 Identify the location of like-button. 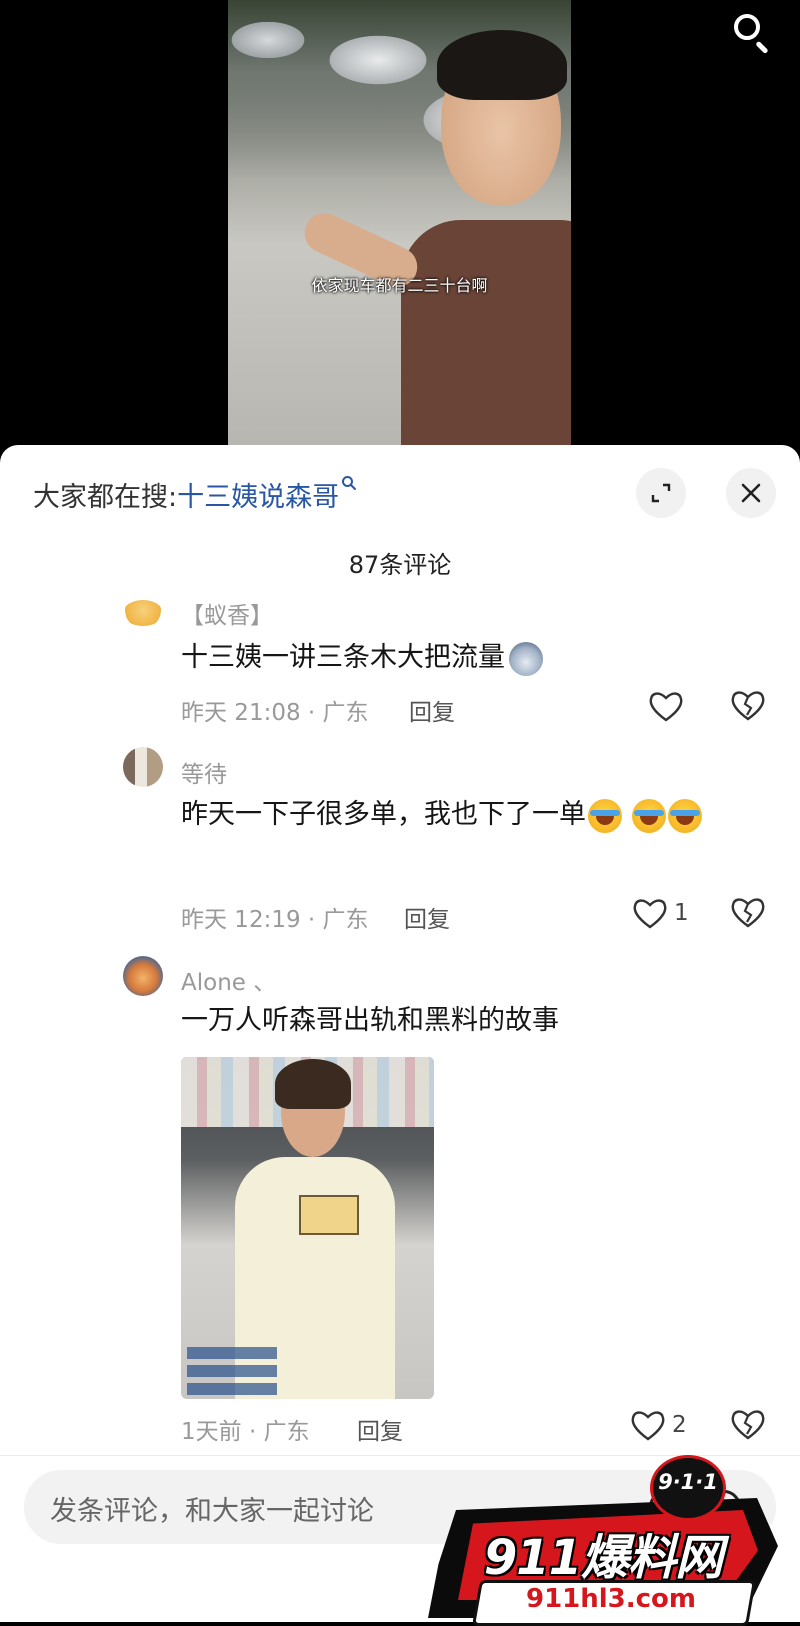
(669, 706).